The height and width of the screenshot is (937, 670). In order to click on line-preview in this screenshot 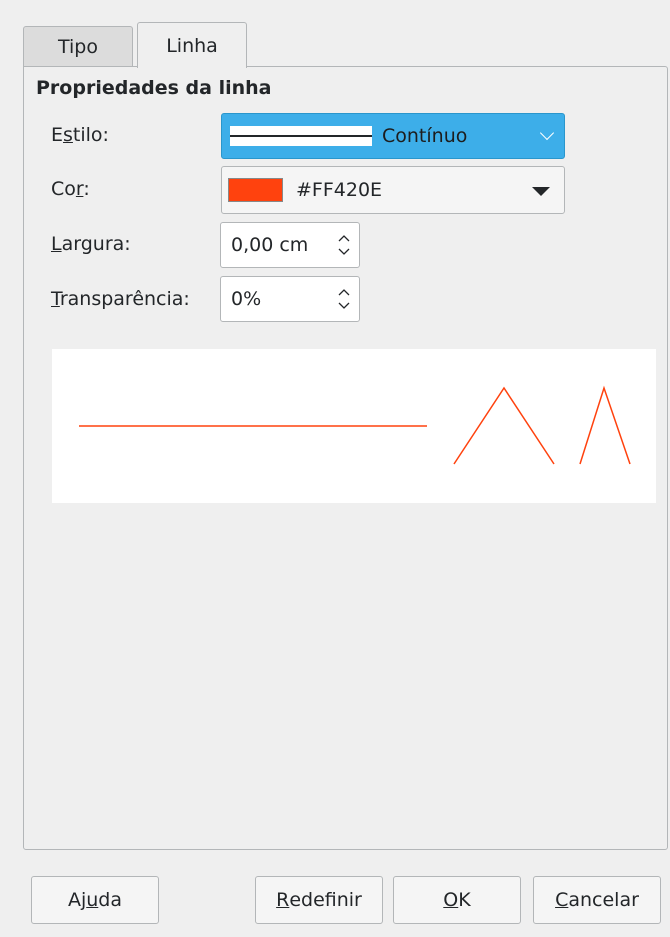, I will do `click(354, 426)`.